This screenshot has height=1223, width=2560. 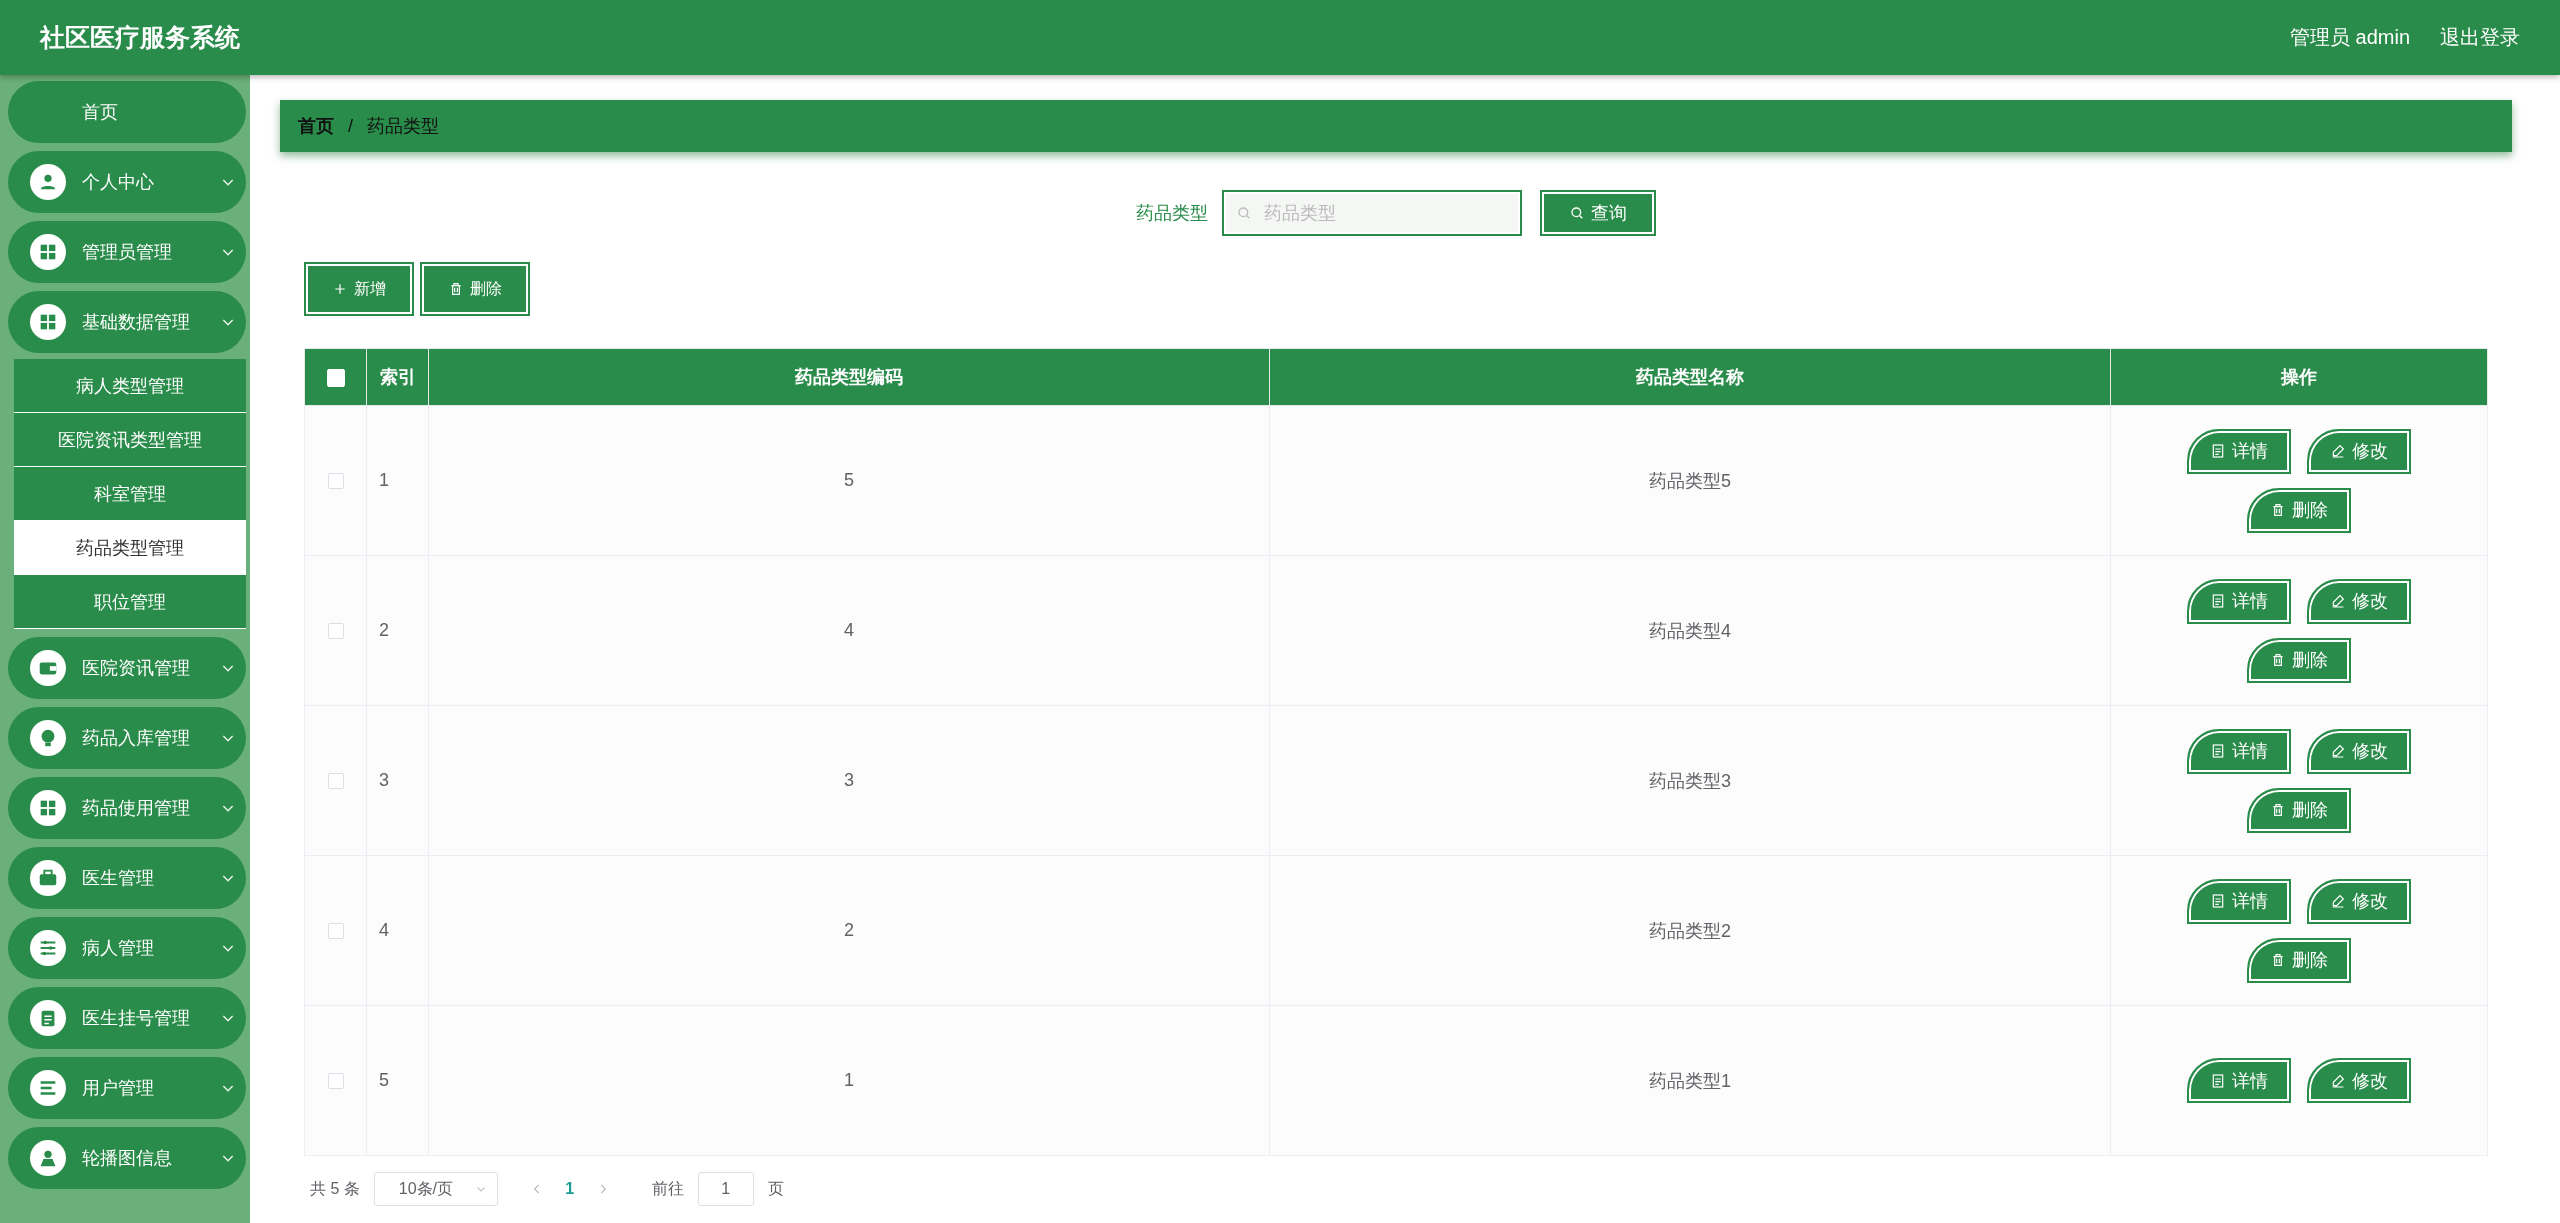 What do you see at coordinates (2349, 37) in the screenshot?
I see `user-label: 管理员 admin` at bounding box center [2349, 37].